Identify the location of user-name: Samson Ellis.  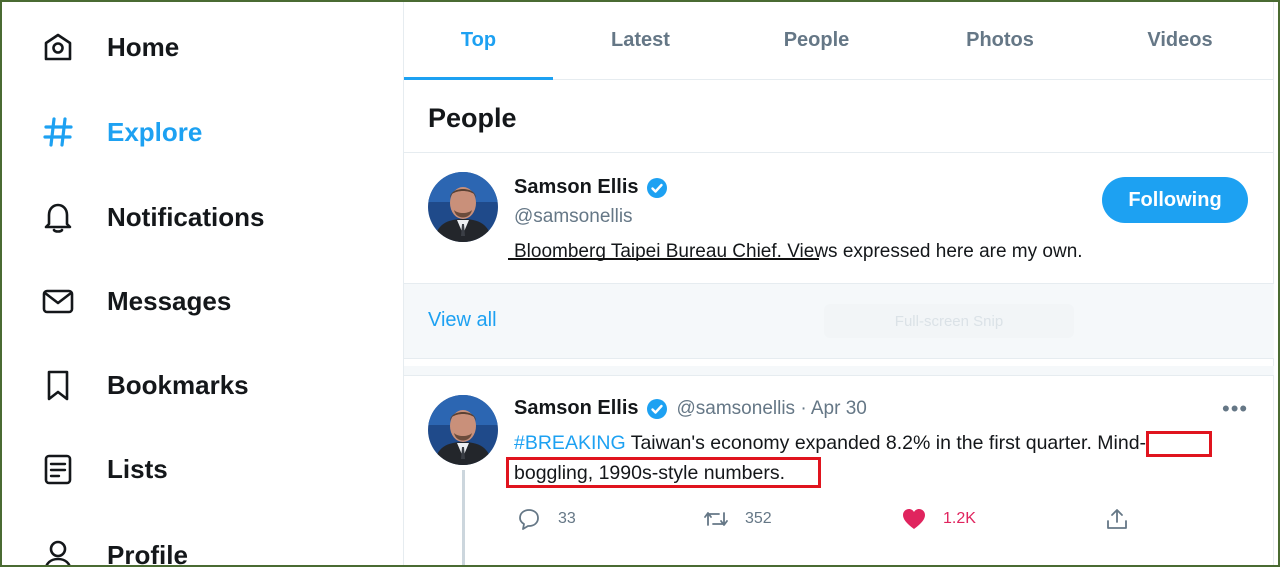
(591, 187).